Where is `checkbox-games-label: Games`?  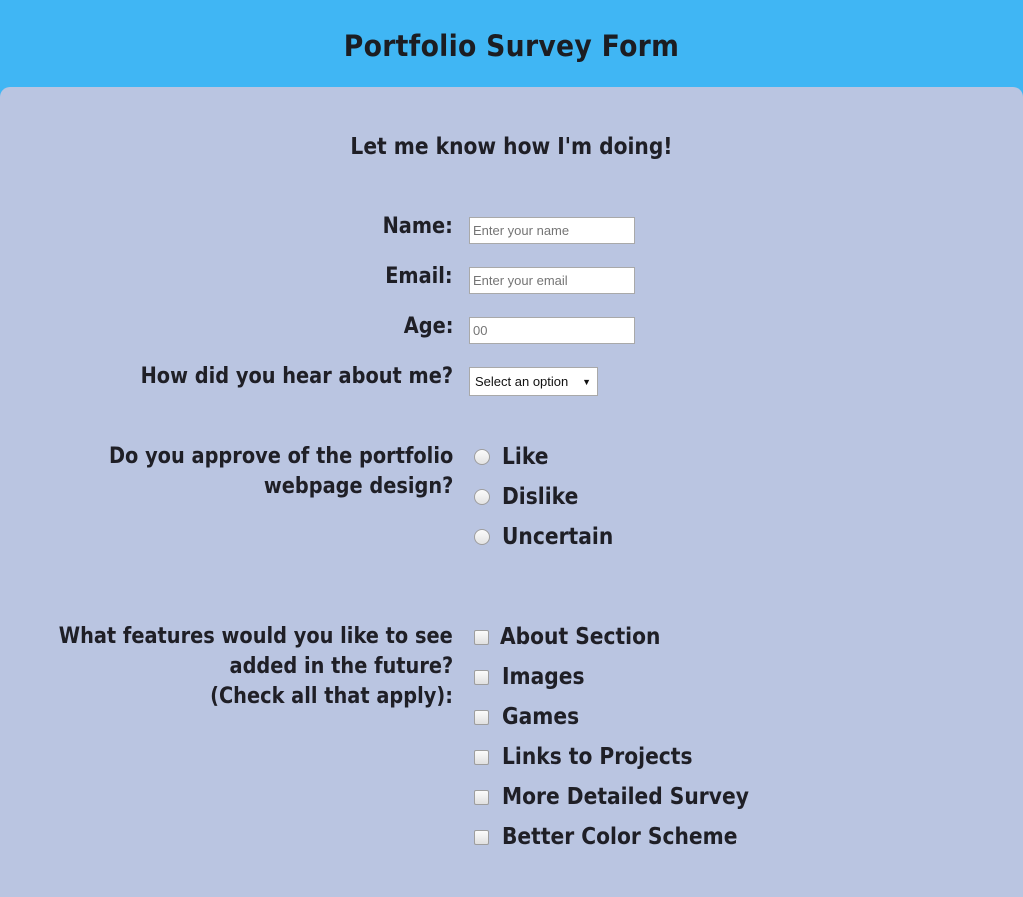
checkbox-games-label: Games is located at coordinates (540, 717).